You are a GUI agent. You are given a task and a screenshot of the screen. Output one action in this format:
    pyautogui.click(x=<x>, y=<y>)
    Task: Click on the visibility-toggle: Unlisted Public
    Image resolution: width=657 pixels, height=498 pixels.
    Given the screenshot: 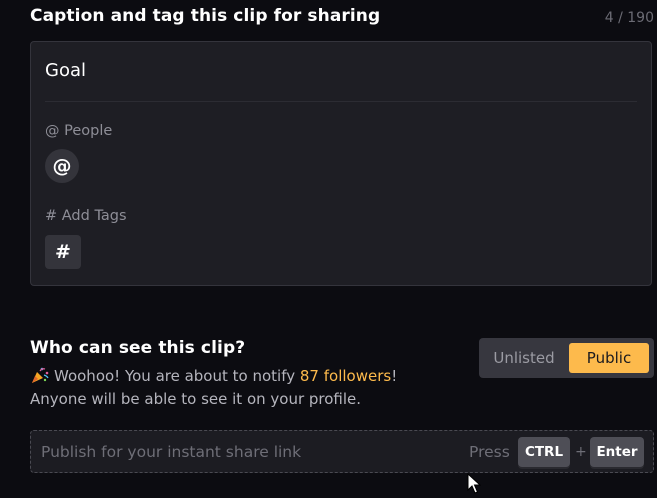 What is the action you would take?
    pyautogui.click(x=566, y=358)
    